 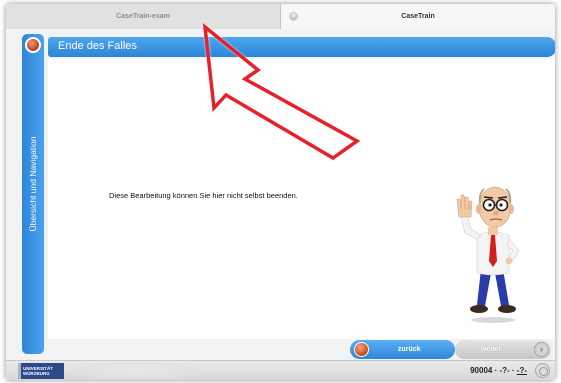 I want to click on character-illustration, so click(x=488, y=254).